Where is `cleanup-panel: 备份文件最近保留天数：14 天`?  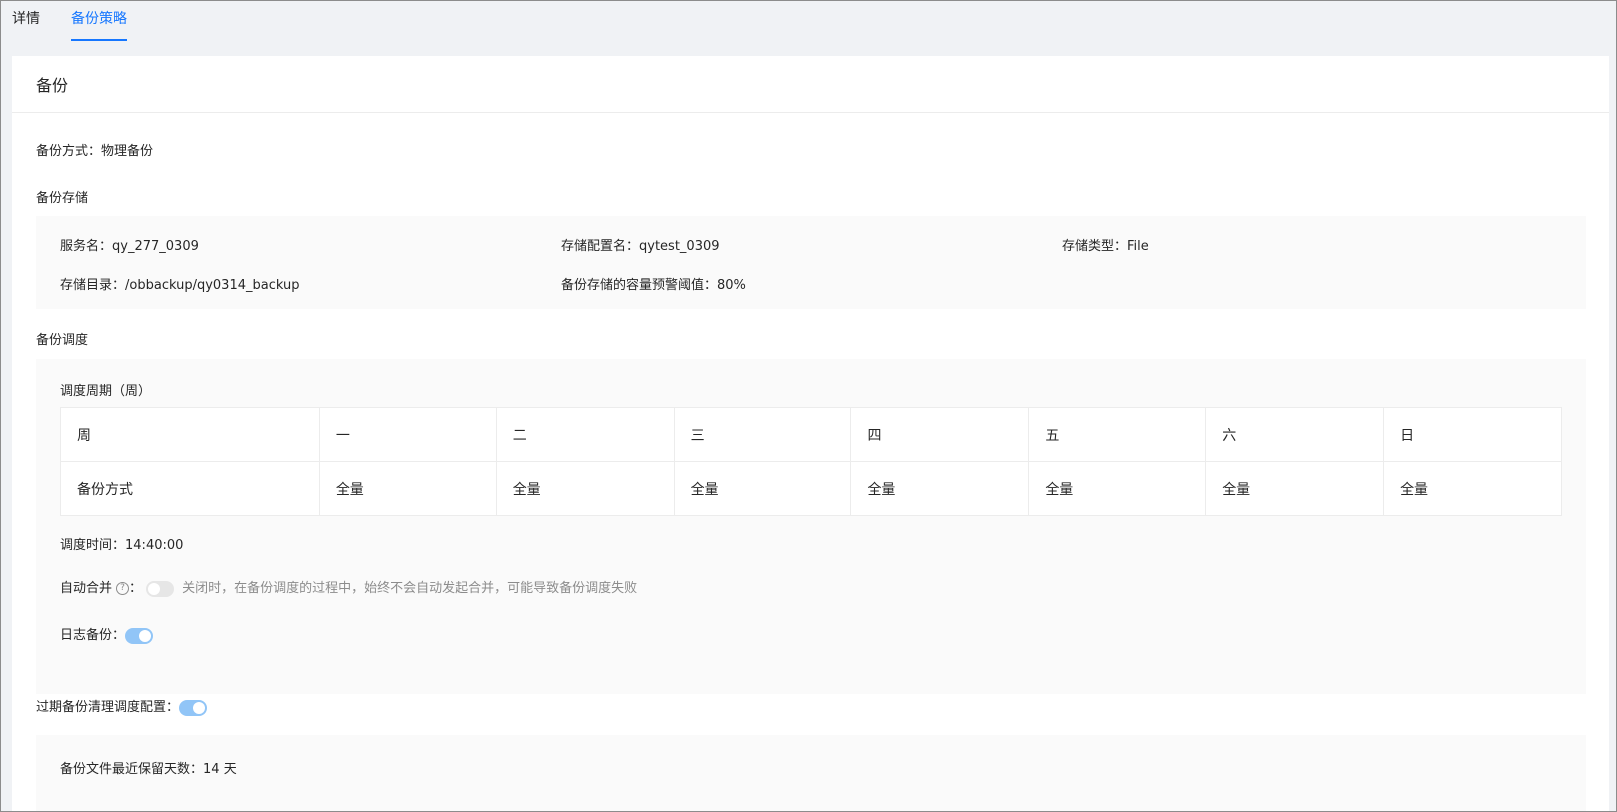
cleanup-panel: 备份文件最近保留天数：14 天 is located at coordinates (811, 773).